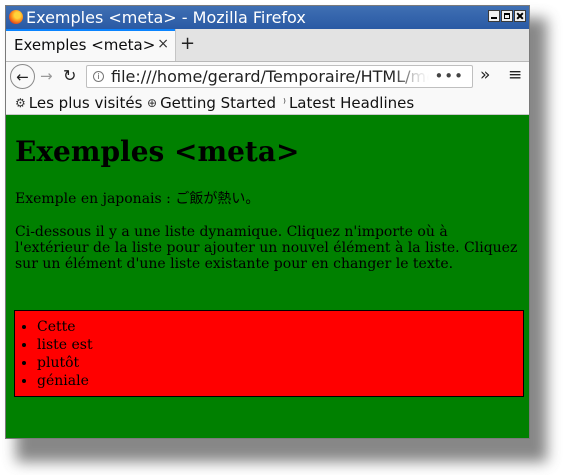 The width and height of the screenshot is (568, 475). Describe the element at coordinates (284, 103) in the screenshot. I see `rss-icon: ⁾` at that location.